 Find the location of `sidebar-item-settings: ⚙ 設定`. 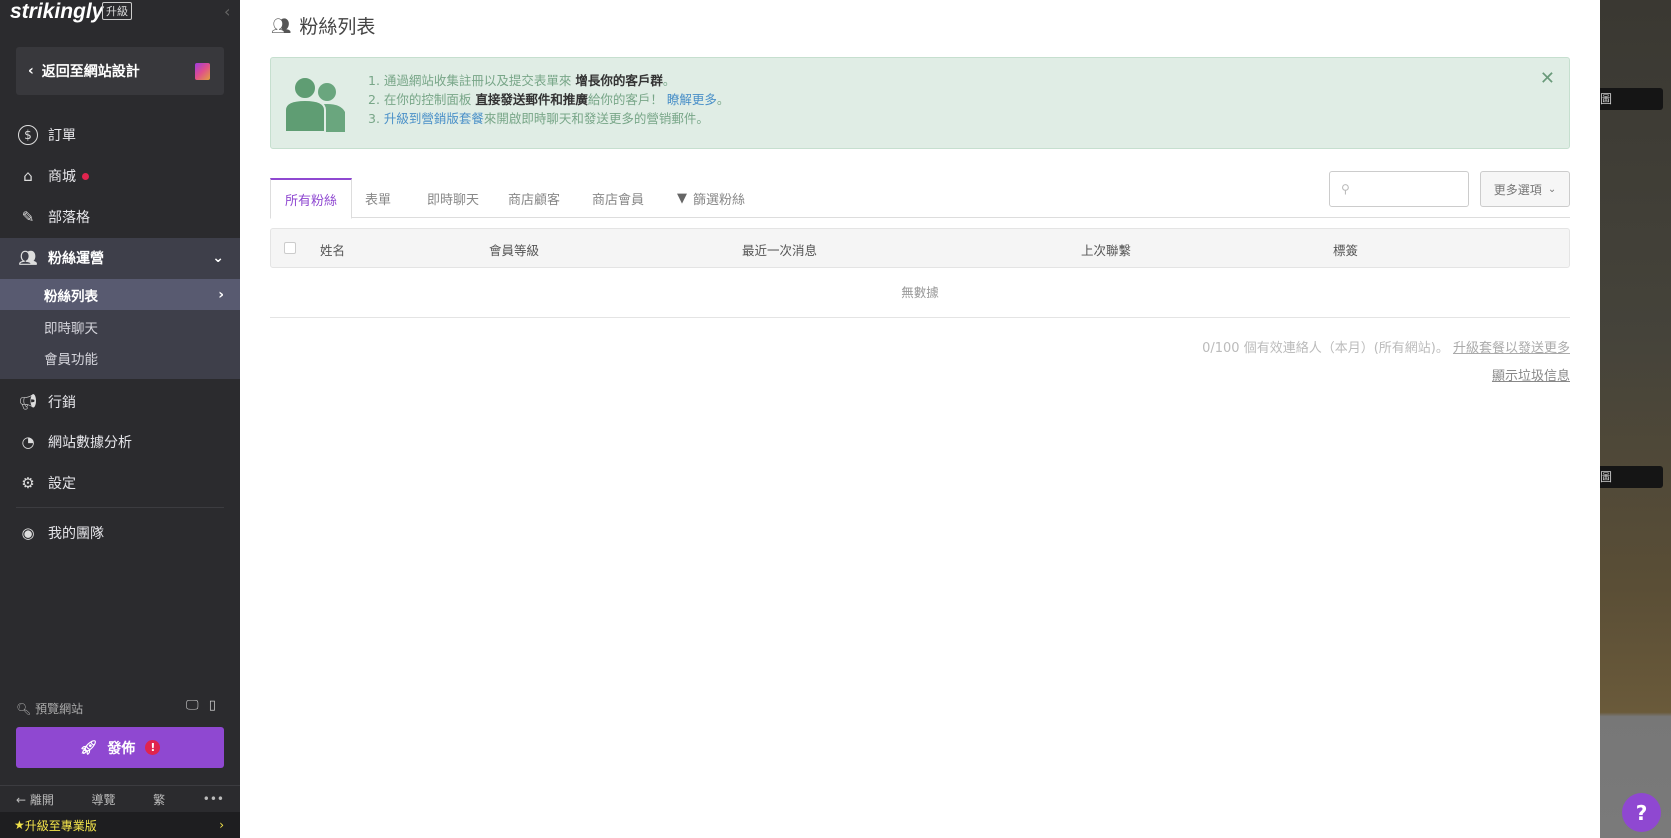

sidebar-item-settings: ⚙ 設定 is located at coordinates (120, 483).